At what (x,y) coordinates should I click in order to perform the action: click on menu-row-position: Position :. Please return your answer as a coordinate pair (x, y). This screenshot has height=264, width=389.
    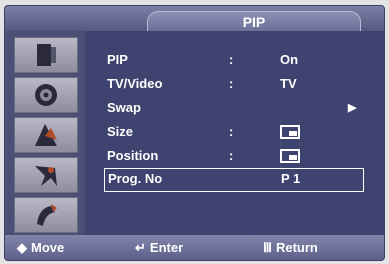
    Looking at the image, I should click on (230, 156).